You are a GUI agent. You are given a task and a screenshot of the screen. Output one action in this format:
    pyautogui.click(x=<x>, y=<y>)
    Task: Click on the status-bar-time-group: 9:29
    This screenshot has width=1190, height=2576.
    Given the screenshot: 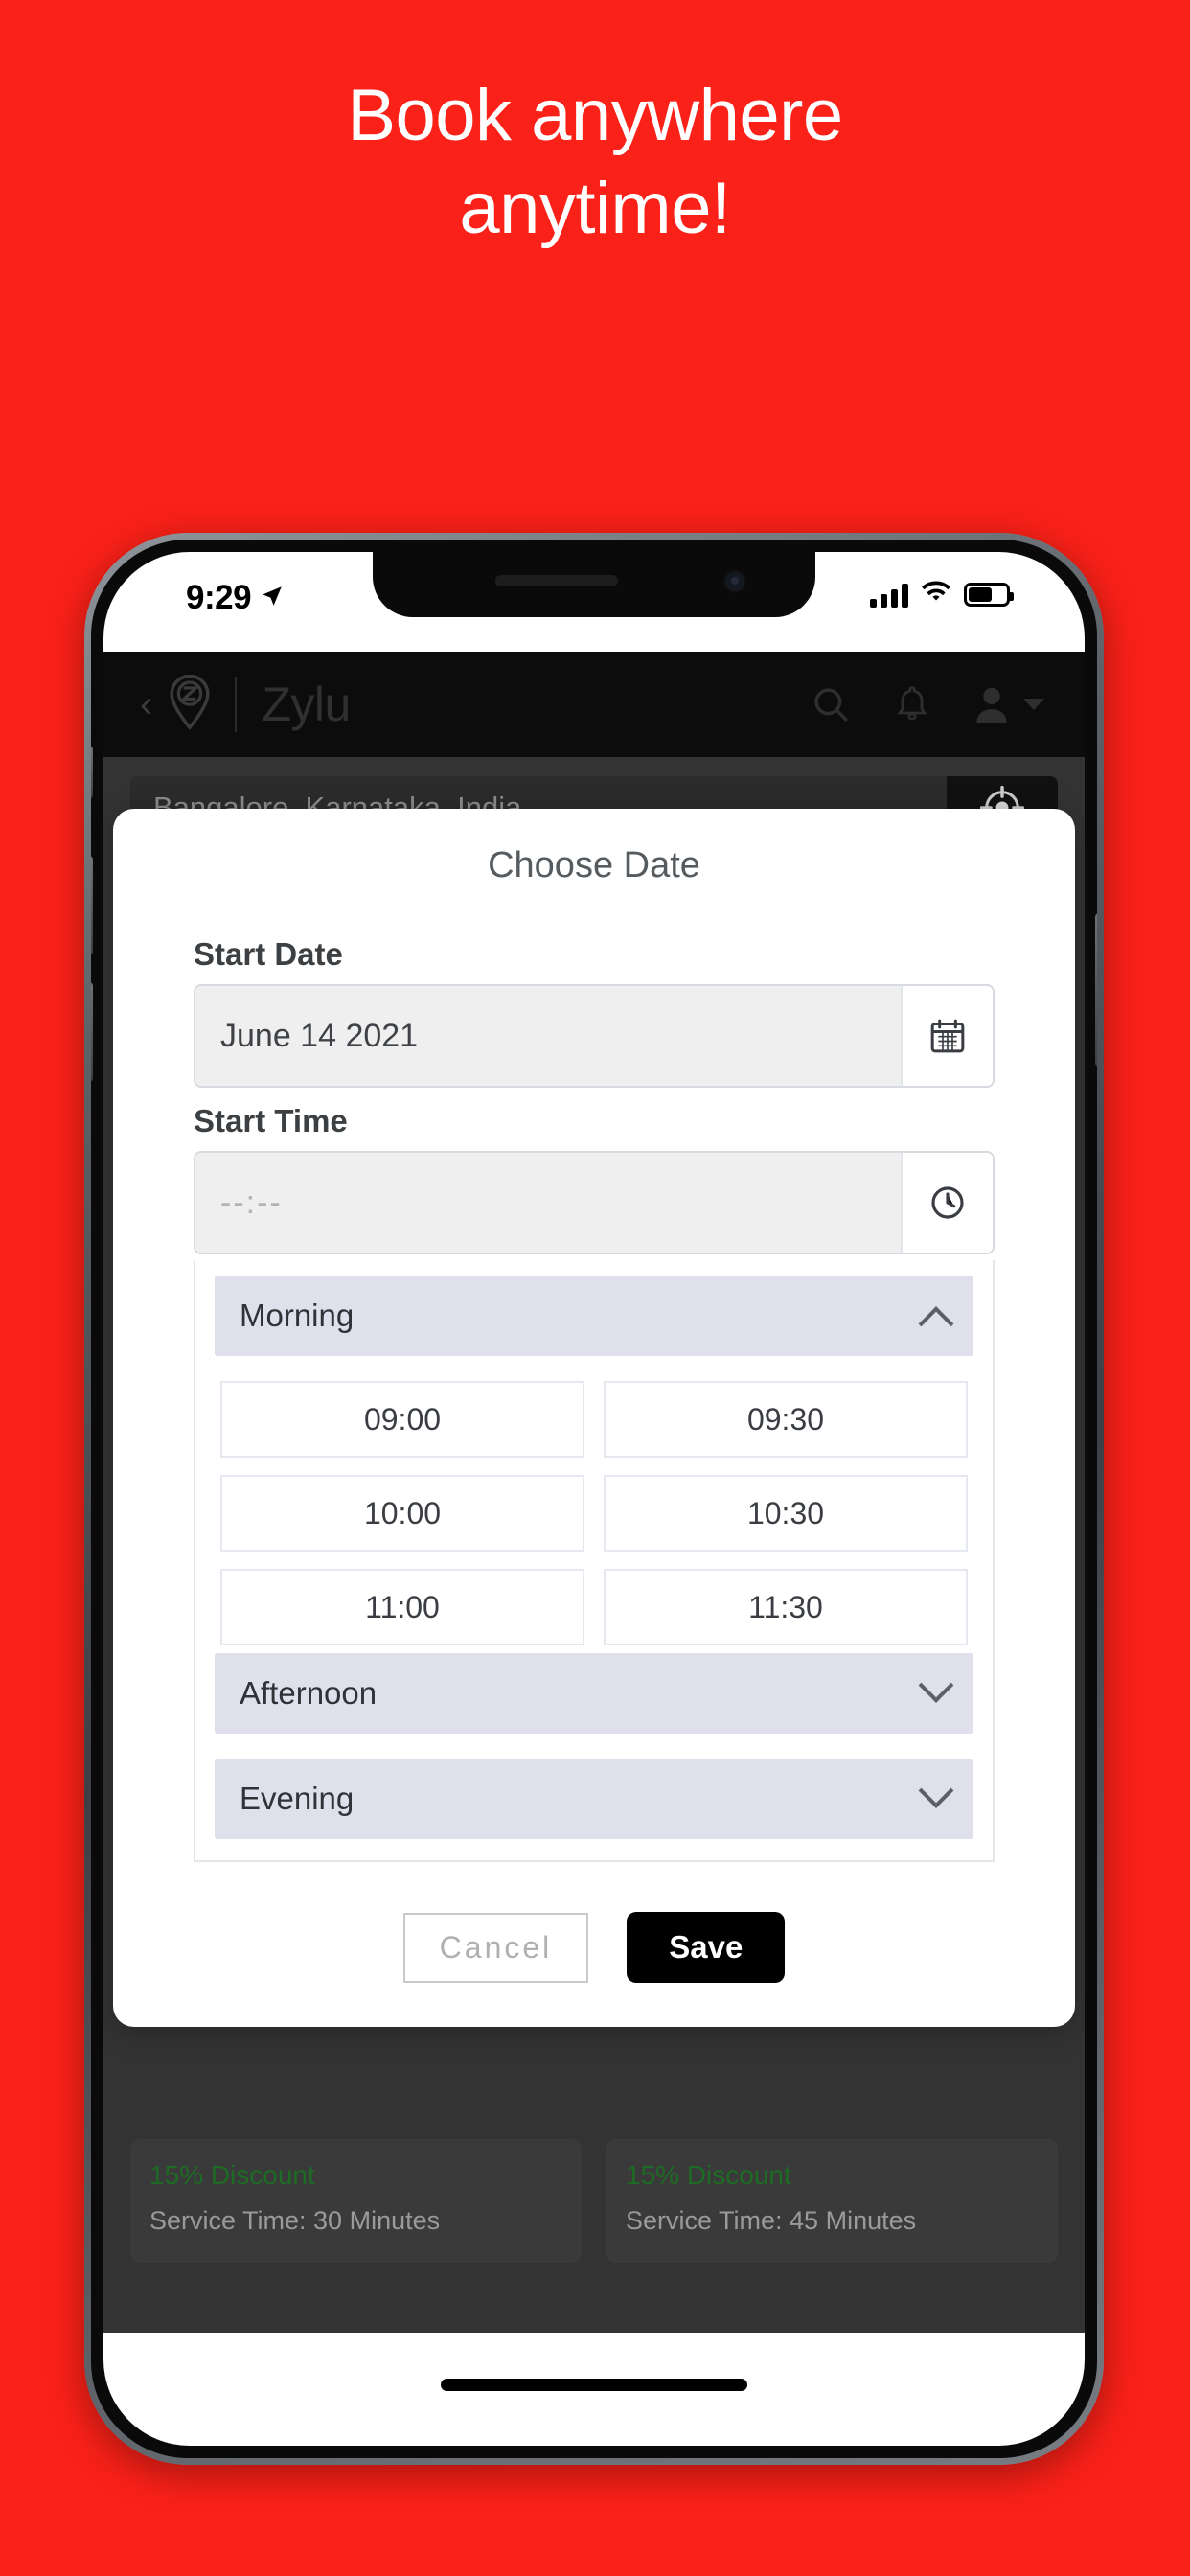 What is the action you would take?
    pyautogui.click(x=236, y=598)
    